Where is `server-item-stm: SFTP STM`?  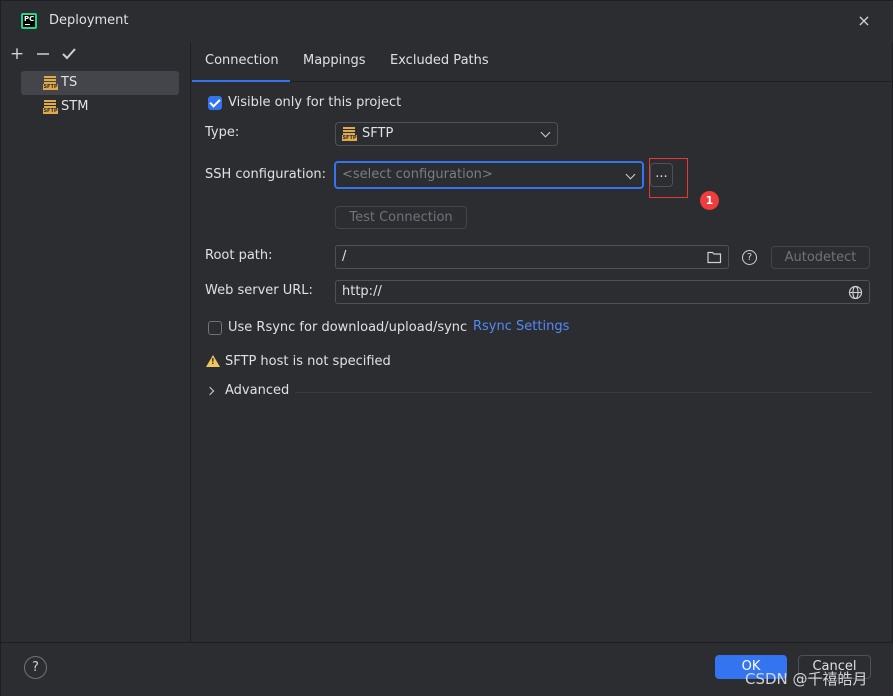
server-item-stm: SFTP STM is located at coordinates (100, 107).